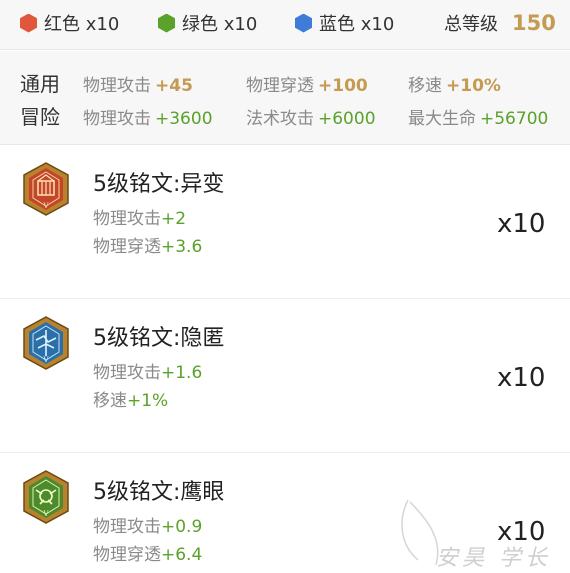 The width and height of the screenshot is (570, 573). What do you see at coordinates (40, 84) in the screenshot?
I see `general-row-label: 通用` at bounding box center [40, 84].